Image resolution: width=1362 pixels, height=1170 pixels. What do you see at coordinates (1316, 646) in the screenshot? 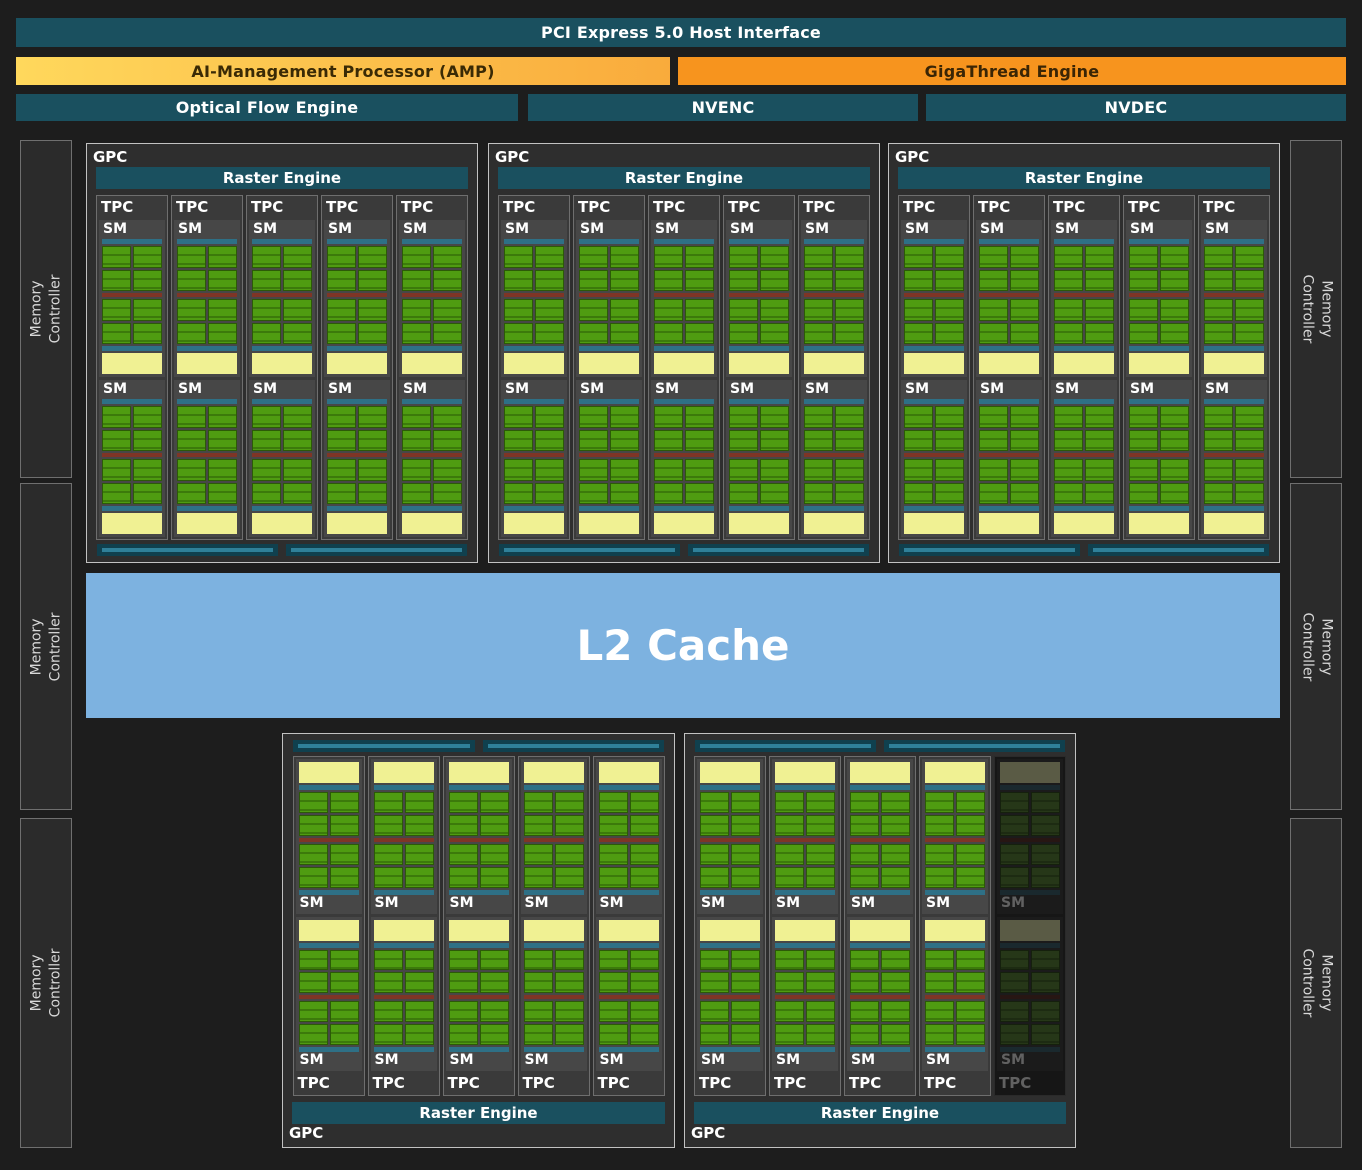
I see `memory-controller-label: Memory Controller` at bounding box center [1316, 646].